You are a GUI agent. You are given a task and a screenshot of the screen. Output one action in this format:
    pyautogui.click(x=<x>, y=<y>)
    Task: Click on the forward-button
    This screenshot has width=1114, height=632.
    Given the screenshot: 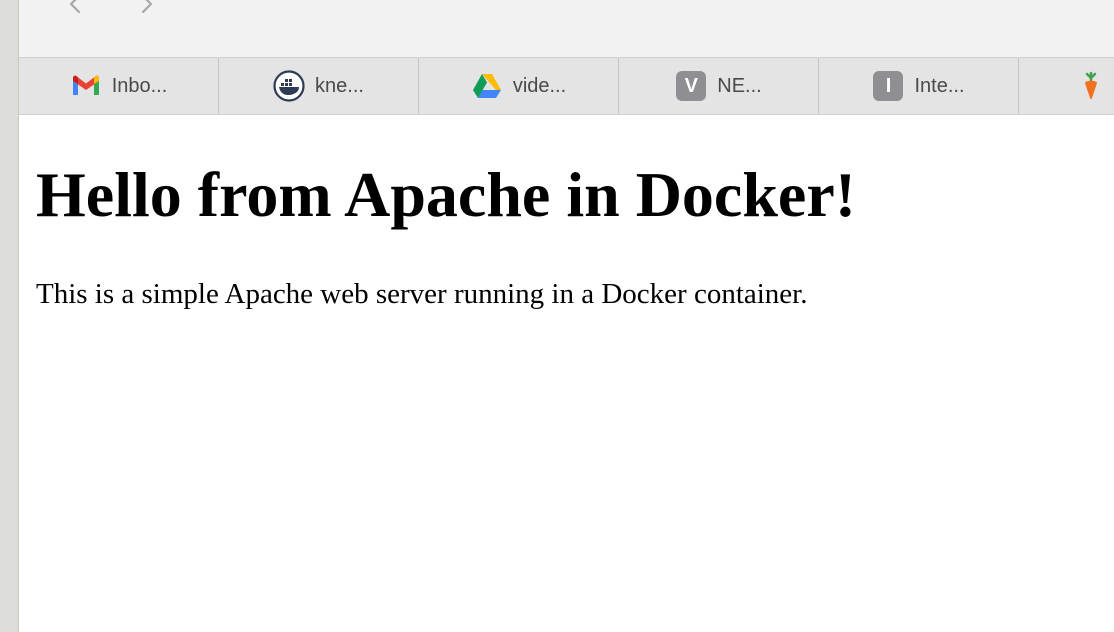 What is the action you would take?
    pyautogui.click(x=147, y=8)
    